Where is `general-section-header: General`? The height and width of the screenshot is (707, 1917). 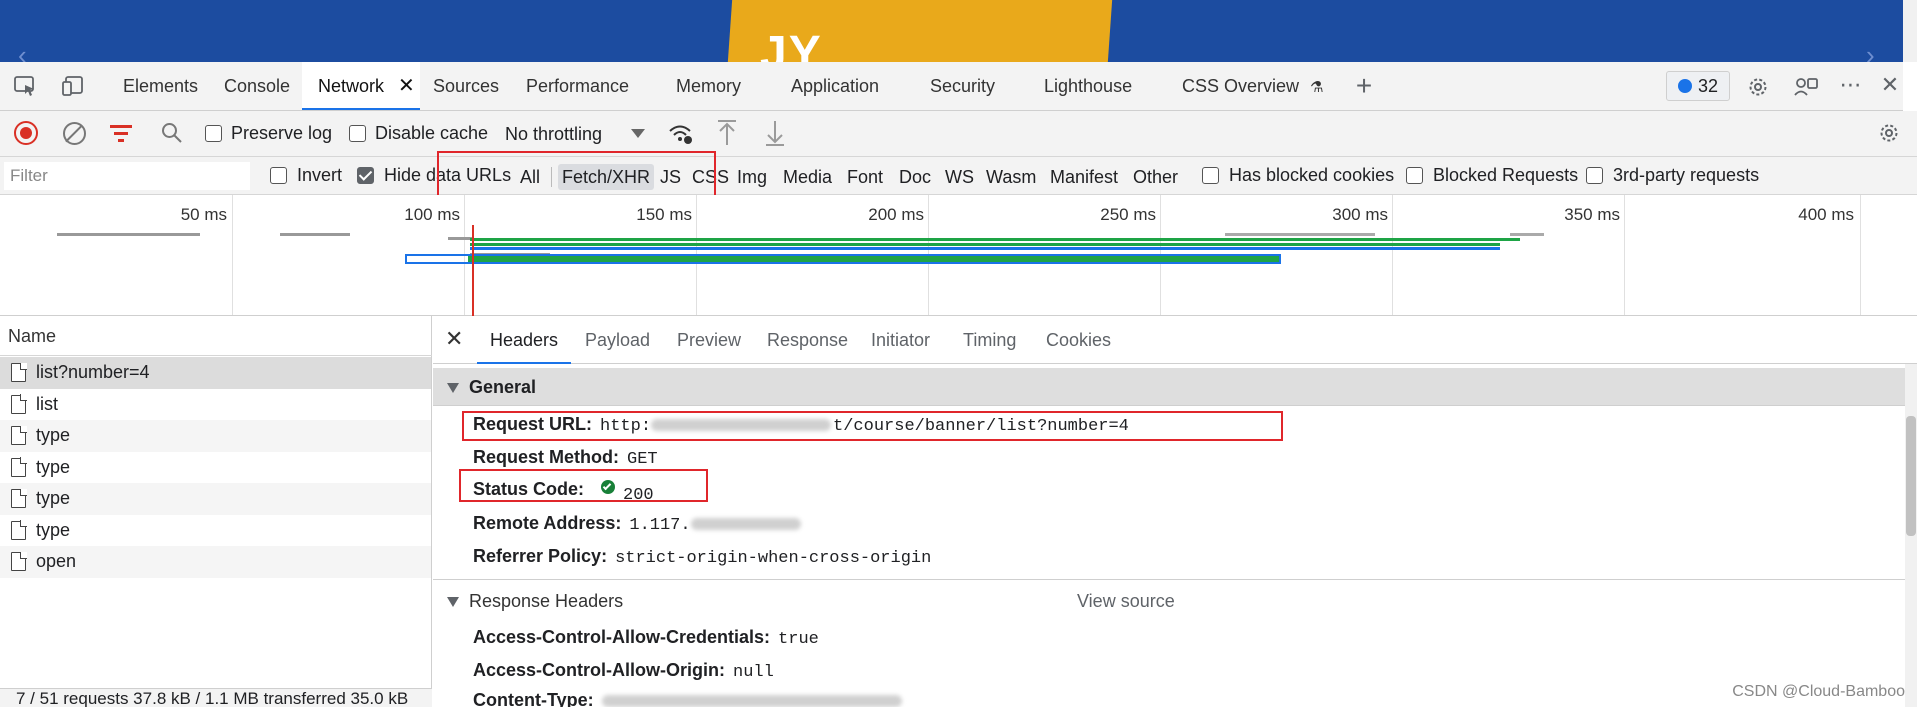 general-section-header: General is located at coordinates (1169, 387).